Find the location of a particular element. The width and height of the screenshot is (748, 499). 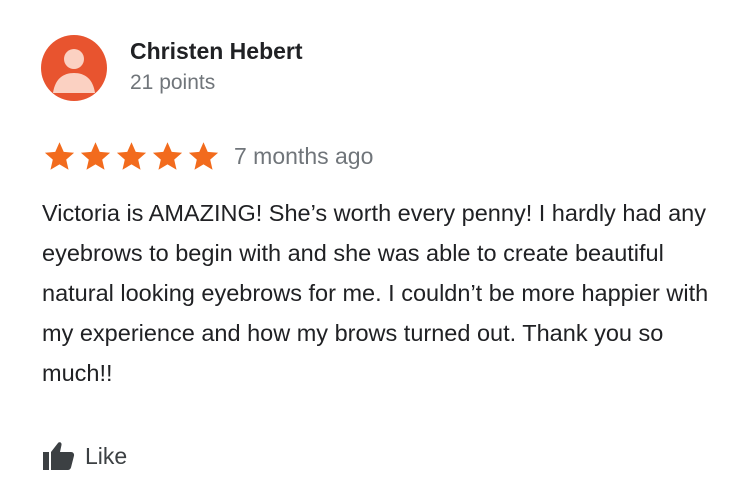

person-icon is located at coordinates (74, 71).